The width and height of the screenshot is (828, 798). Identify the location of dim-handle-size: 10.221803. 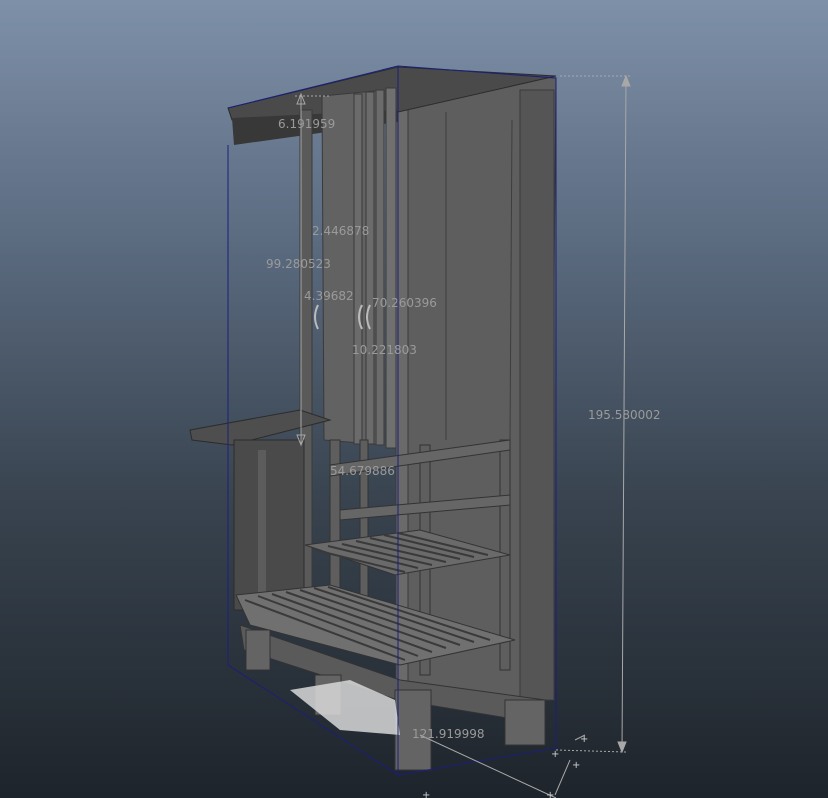
(384, 350).